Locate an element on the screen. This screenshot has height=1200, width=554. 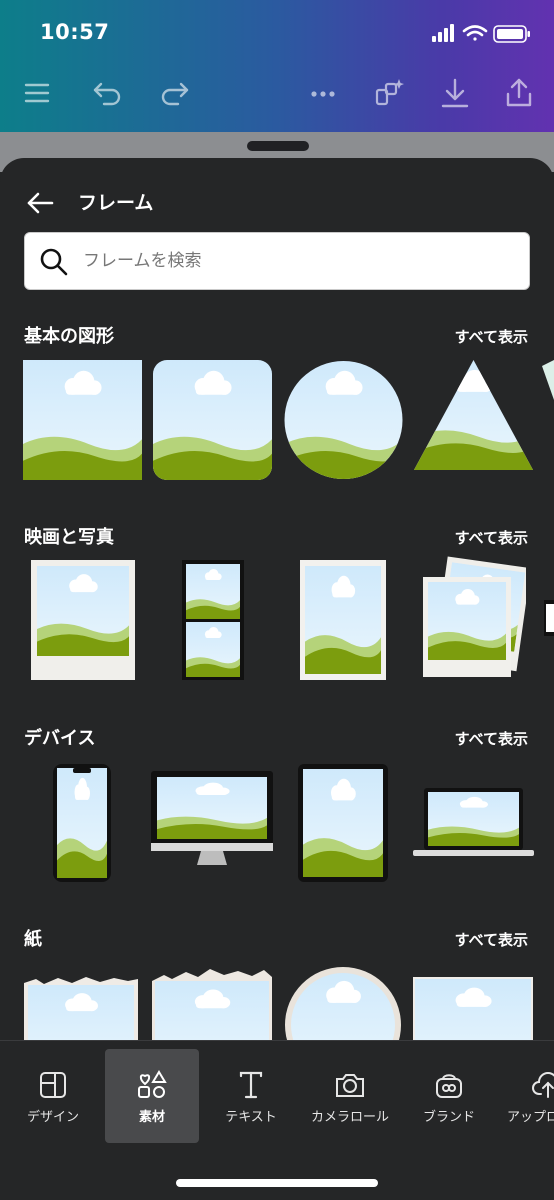
nav-label: テキスト is located at coordinates (251, 1117).